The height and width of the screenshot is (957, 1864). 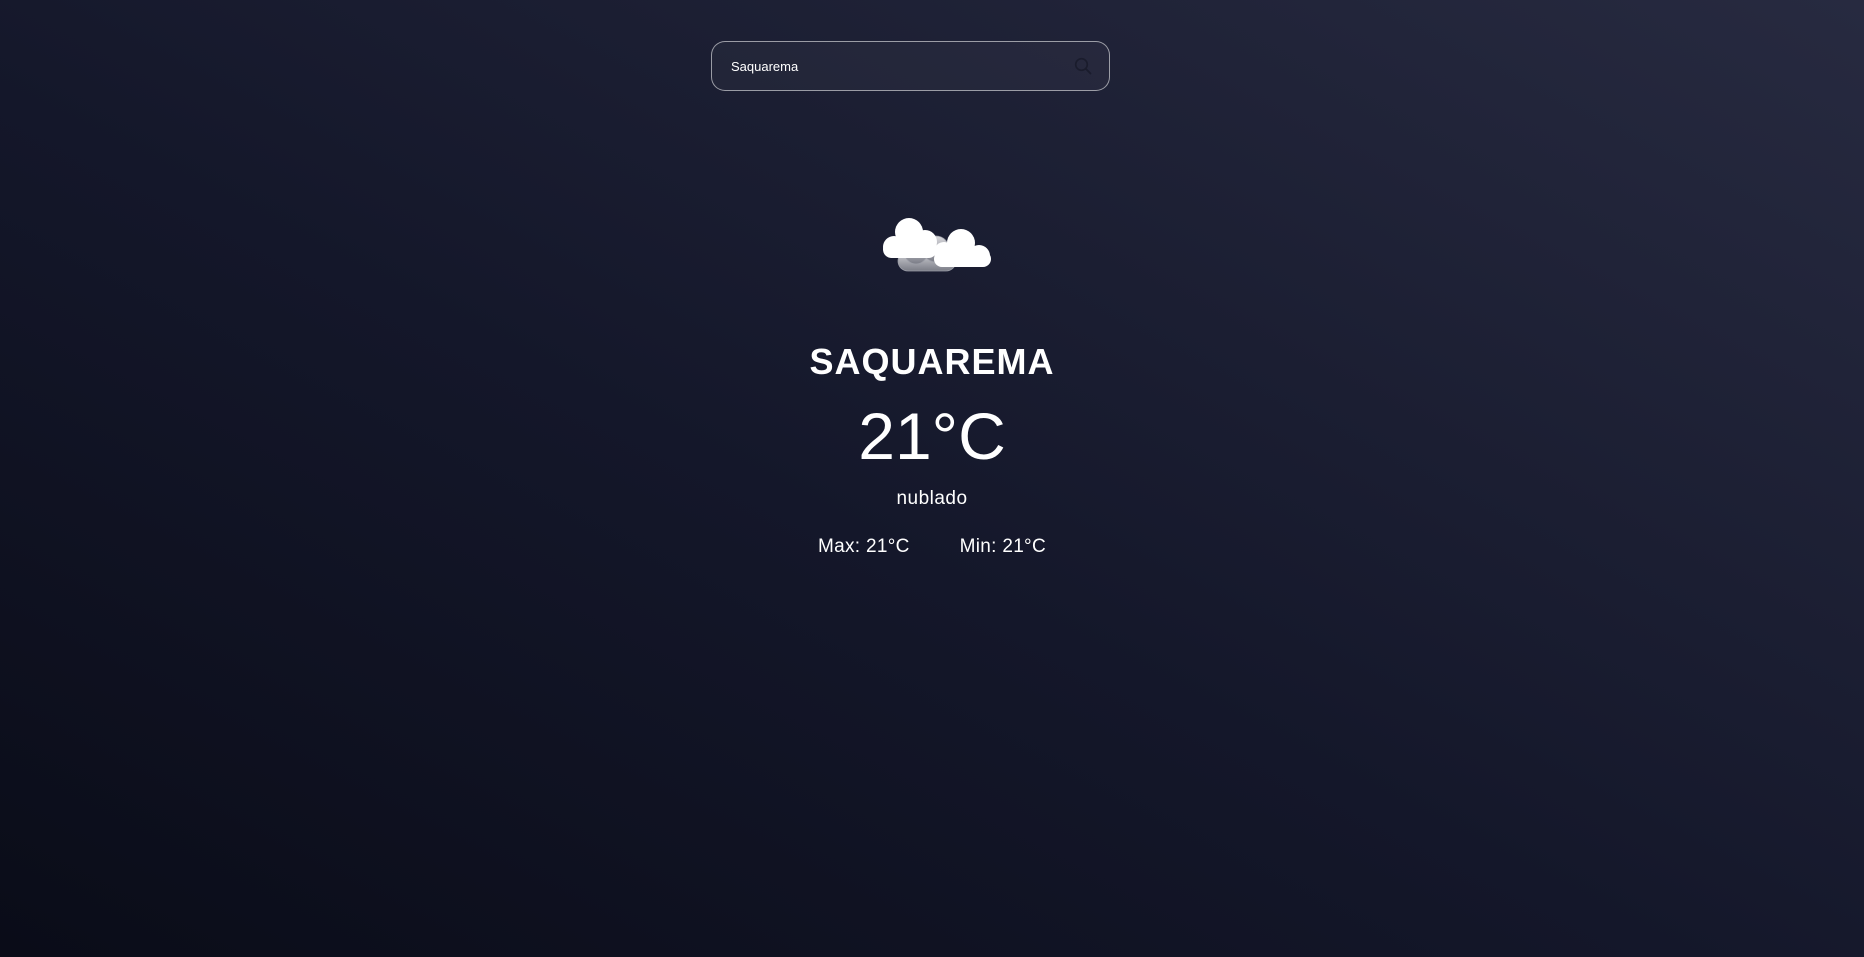 I want to click on max-label: Max:, so click(x=839, y=546).